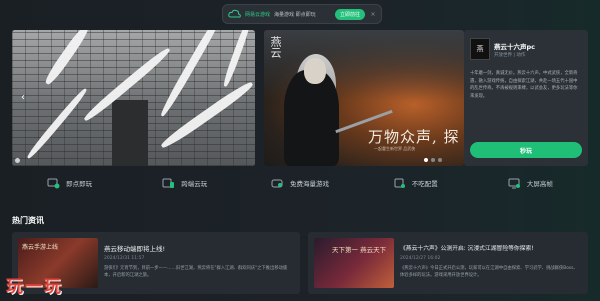 This screenshot has width=600, height=301. What do you see at coordinates (277, 183) in the screenshot?
I see `gamepad-icon` at bounding box center [277, 183].